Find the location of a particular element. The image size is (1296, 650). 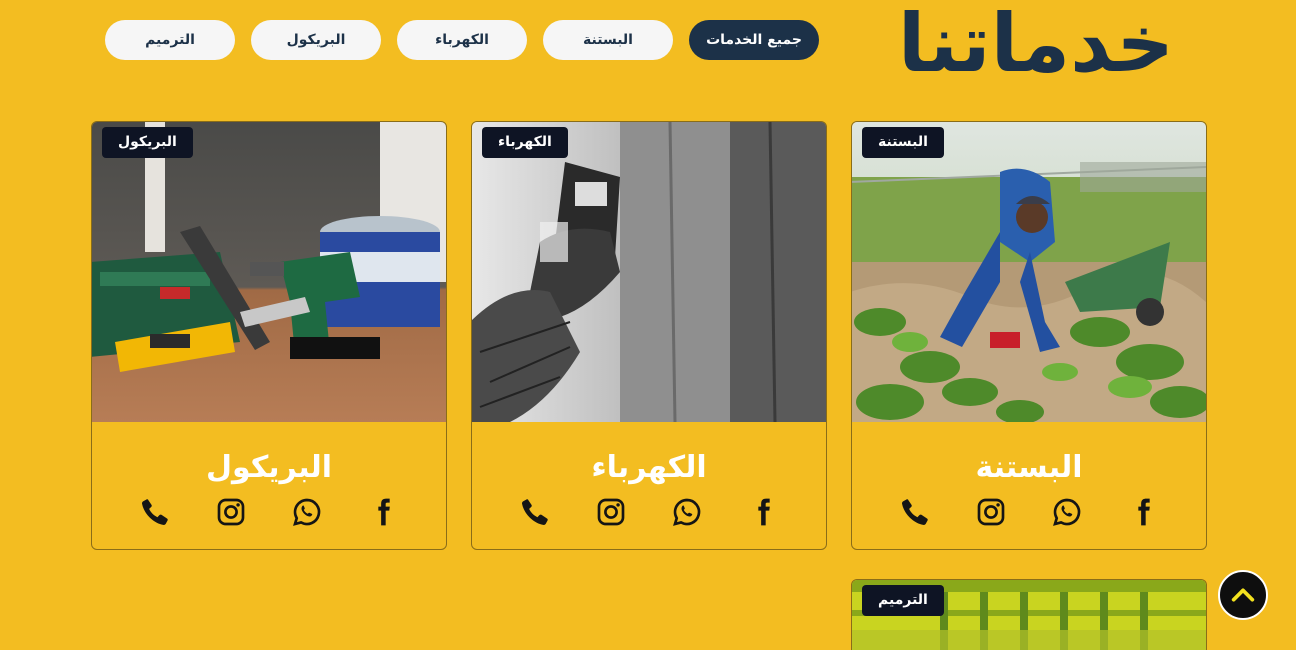

service-title: الكهرباء is located at coordinates (649, 467).